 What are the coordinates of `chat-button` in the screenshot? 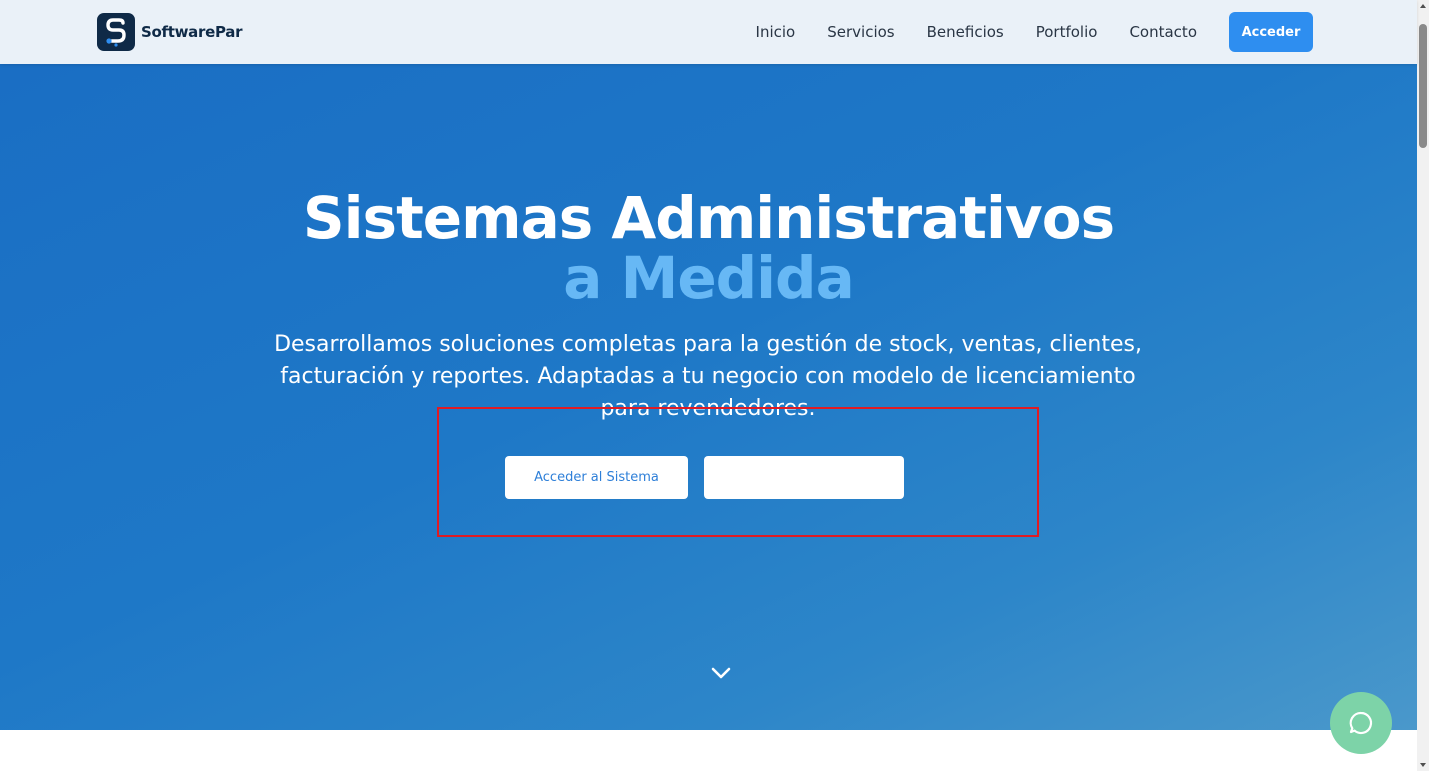 It's located at (1361, 723).